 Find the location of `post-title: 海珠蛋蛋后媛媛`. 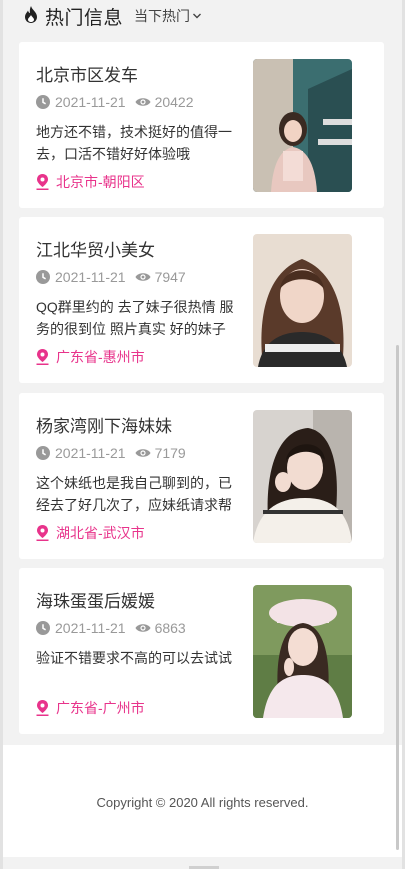

post-title: 海珠蛋蛋后媛媛 is located at coordinates (95, 599).